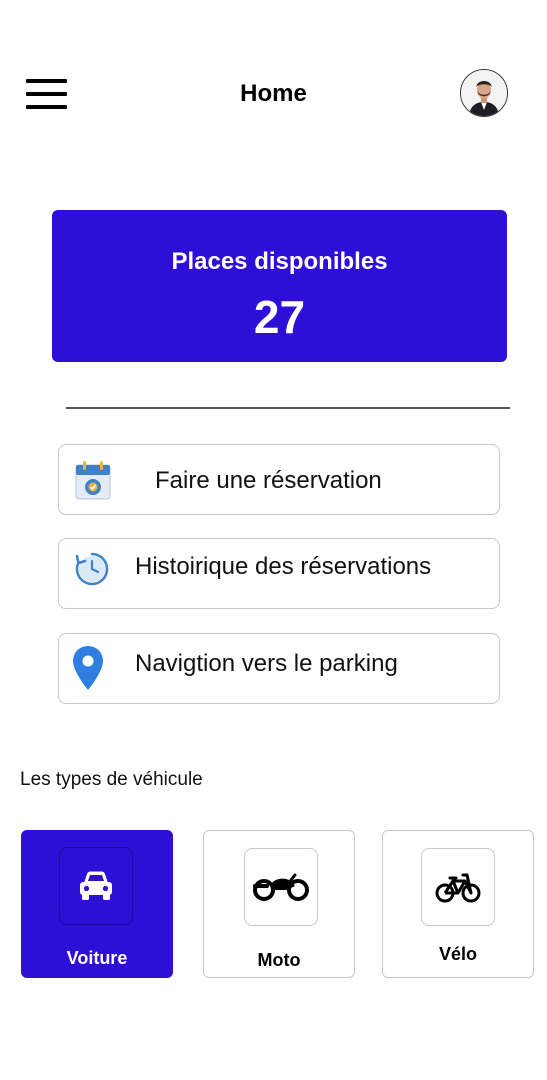  I want to click on motorcycle-icon, so click(281, 887).